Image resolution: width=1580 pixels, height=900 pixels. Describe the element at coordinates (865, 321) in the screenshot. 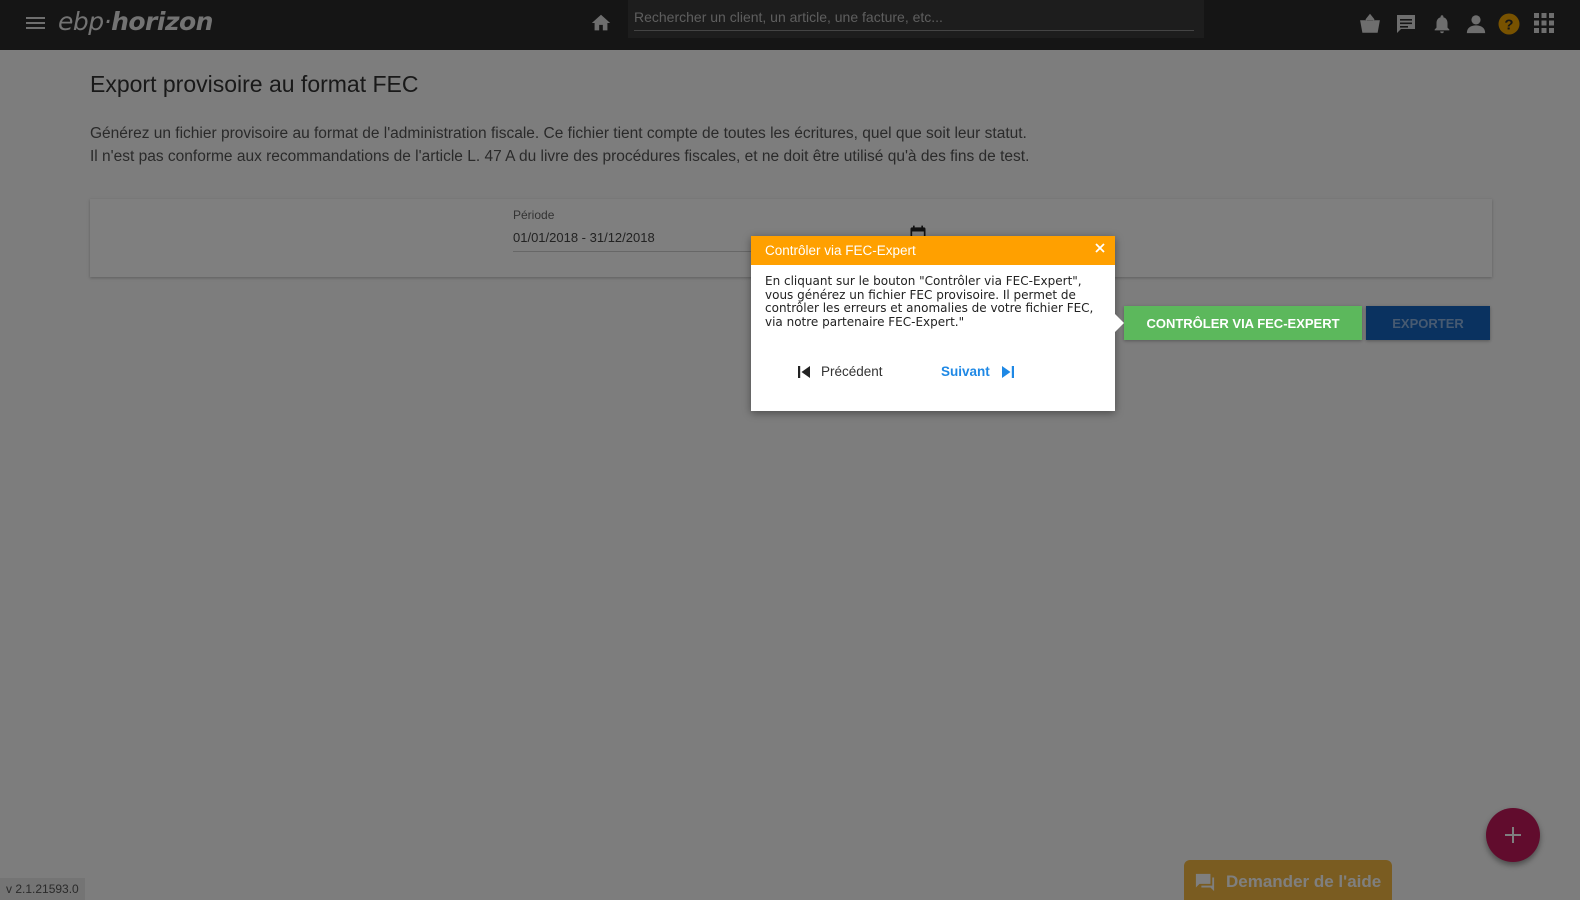

I see `popover-body-line-4: via notre partenaire FEC-Expert."` at that location.